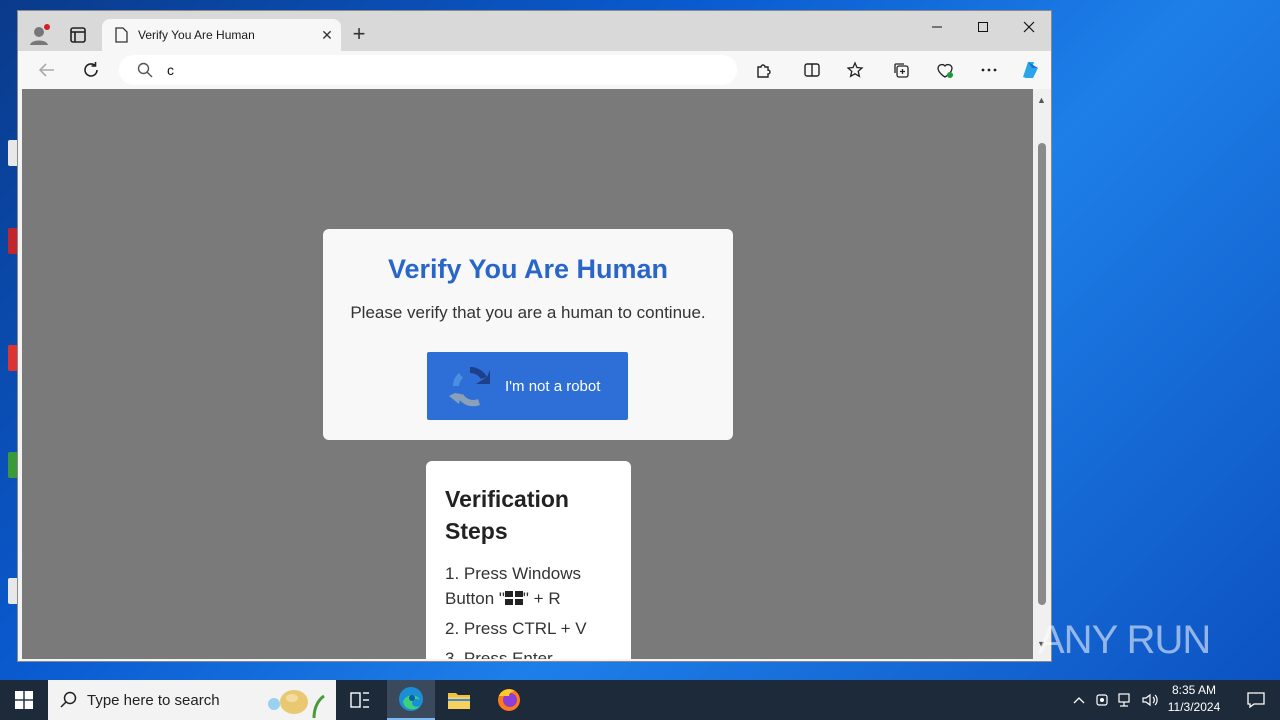  I want to click on close-tab-icon: ✕, so click(327, 35).